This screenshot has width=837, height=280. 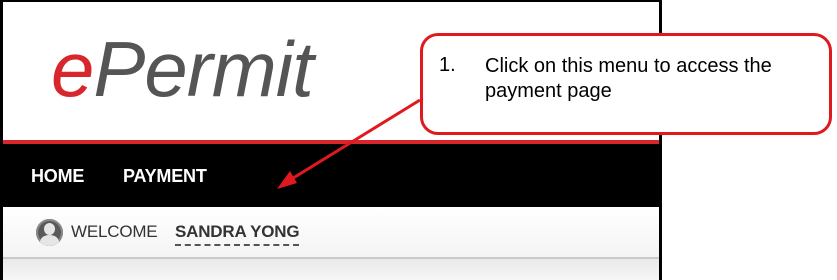 I want to click on user-name-link: SANDRA YONG, so click(x=237, y=234).